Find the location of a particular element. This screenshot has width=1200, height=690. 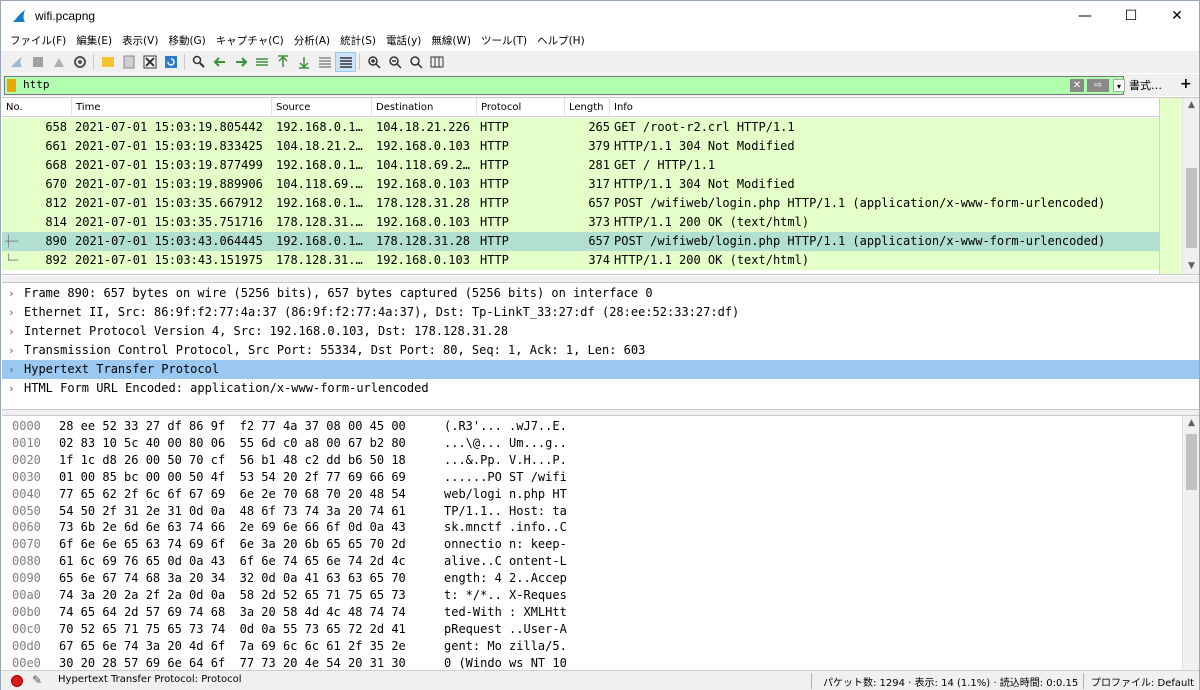

apply-filter-icon: ⇨ is located at coordinates (1098, 85).